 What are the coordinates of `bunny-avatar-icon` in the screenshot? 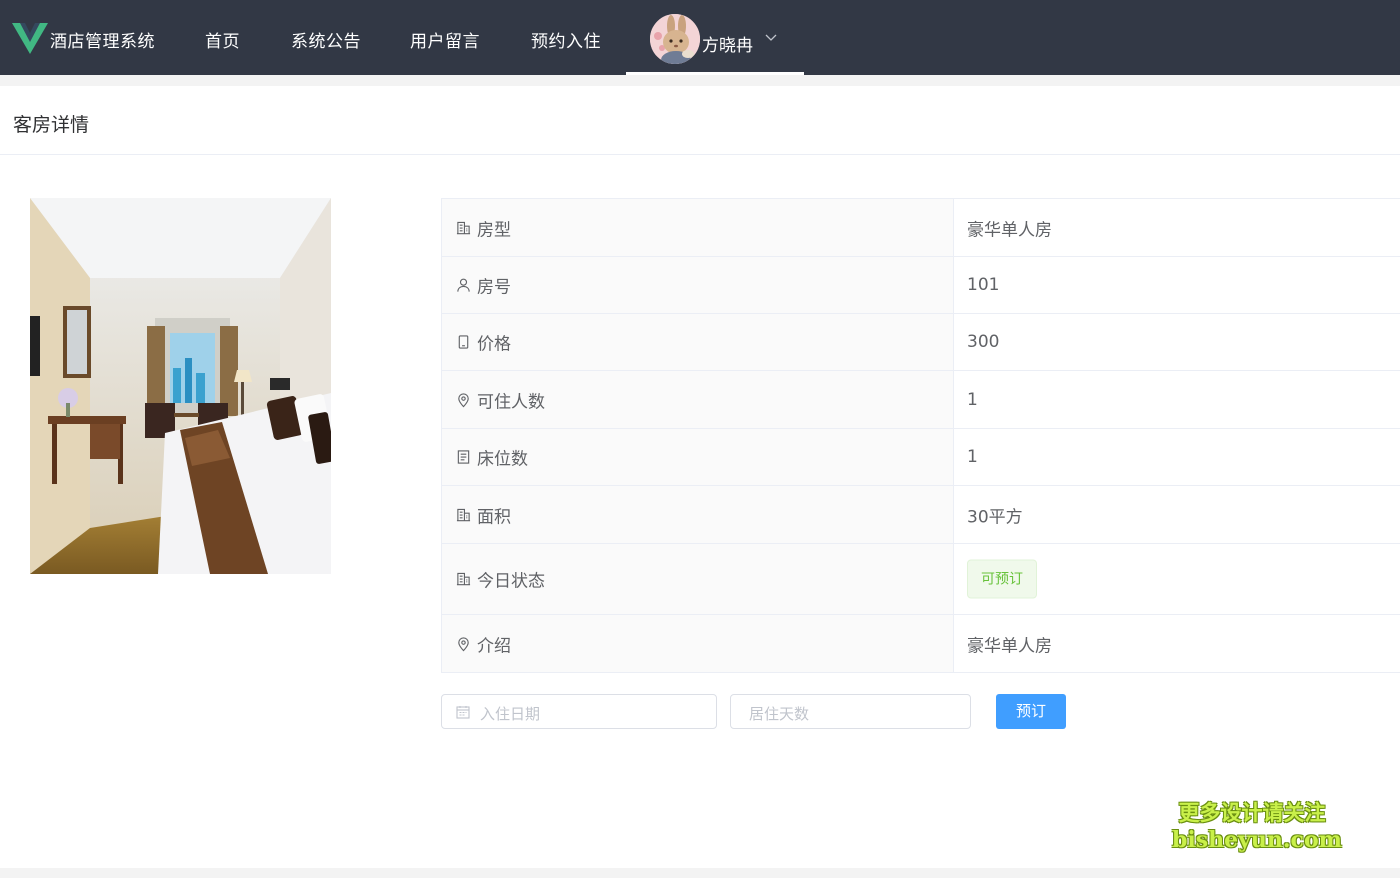 It's located at (675, 39).